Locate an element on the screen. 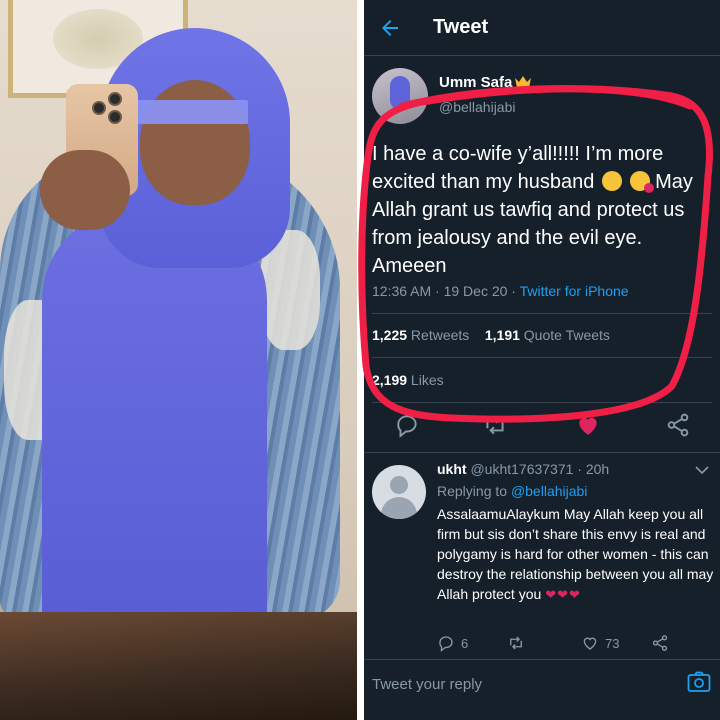 The height and width of the screenshot is (720, 720). tweet-counts: 1,225 Retweets 1,191 Quote Tweets is located at coordinates (491, 335).